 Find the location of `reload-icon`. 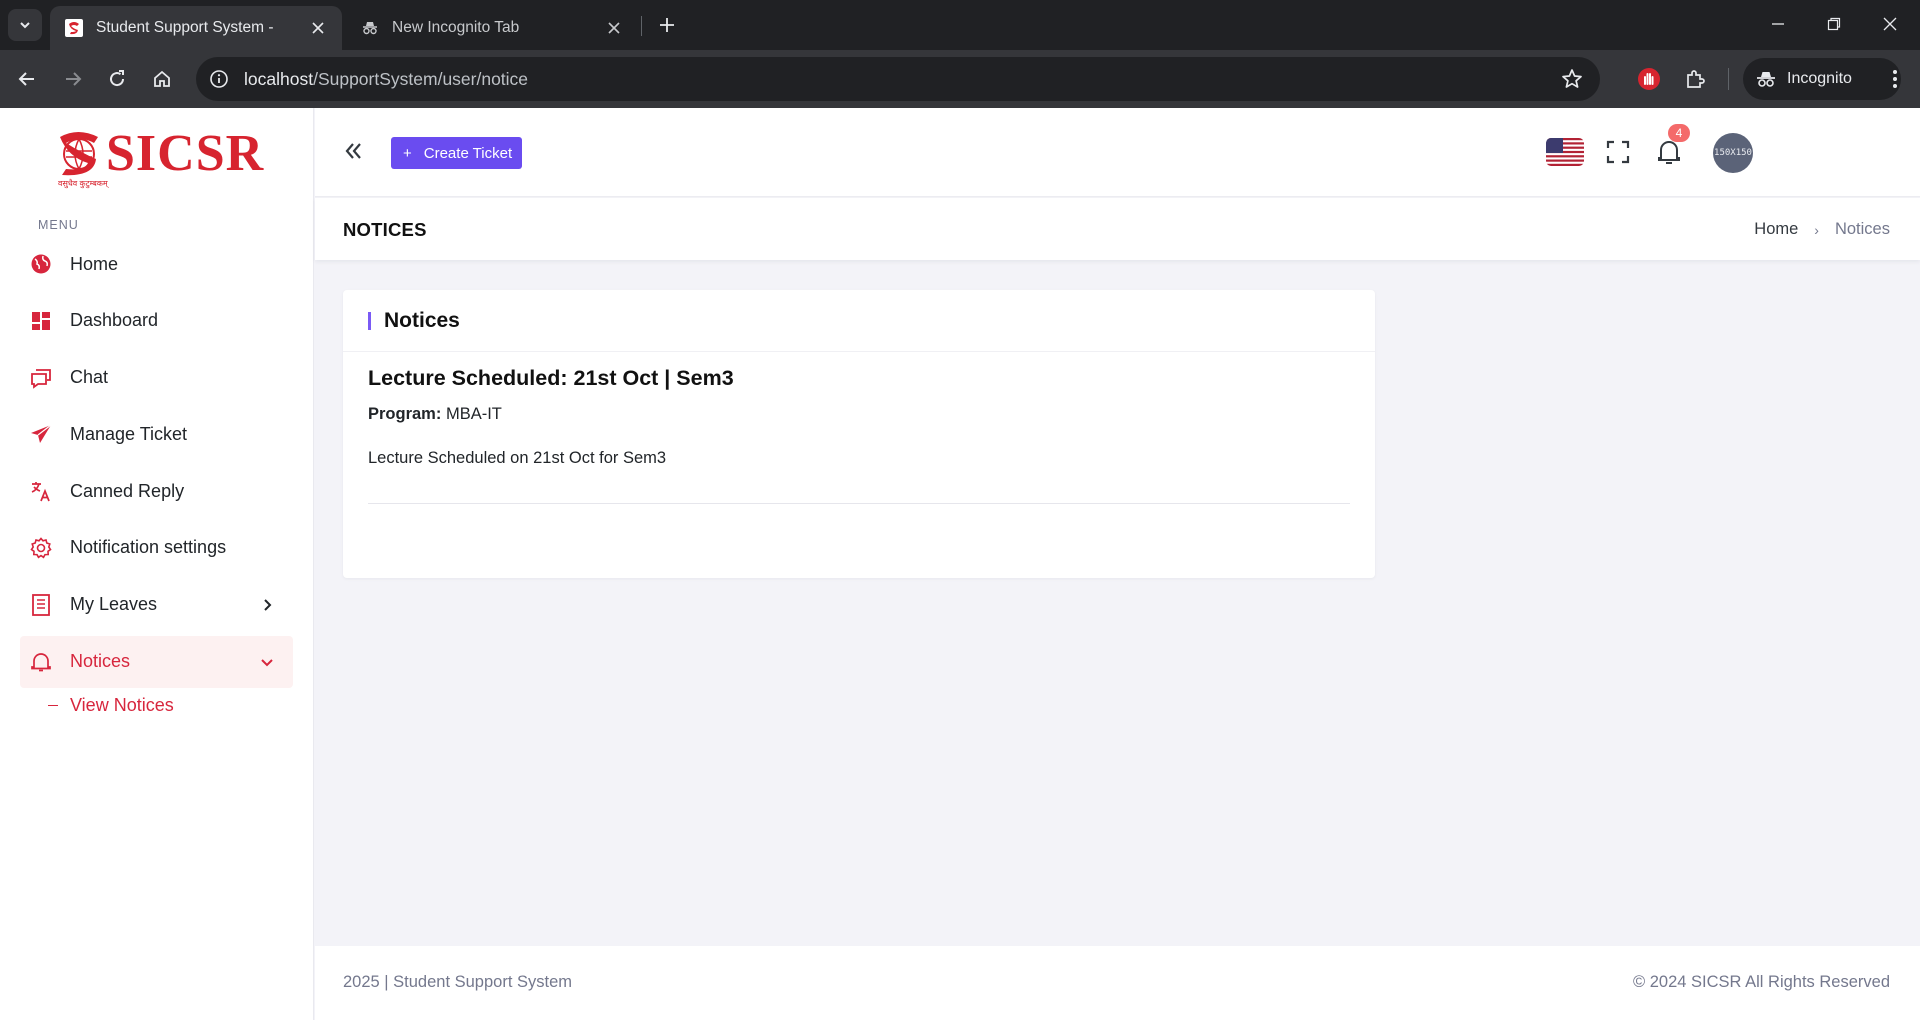

reload-icon is located at coordinates (117, 78).